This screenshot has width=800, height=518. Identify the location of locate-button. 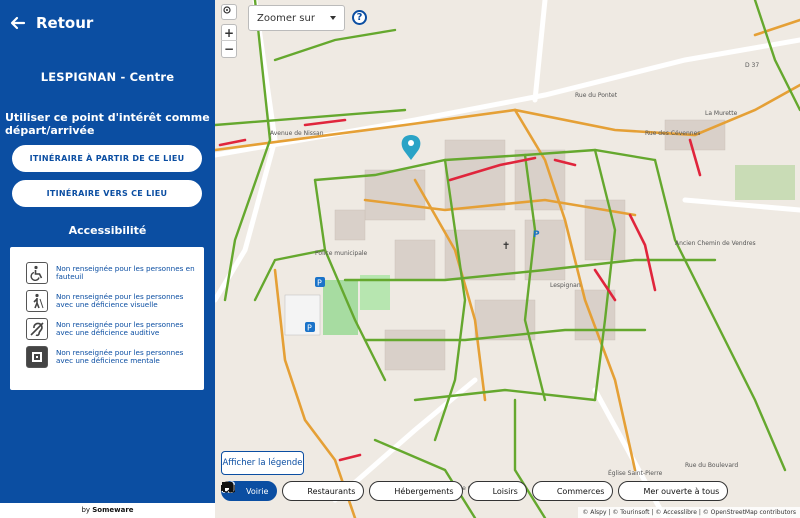
(229, 12).